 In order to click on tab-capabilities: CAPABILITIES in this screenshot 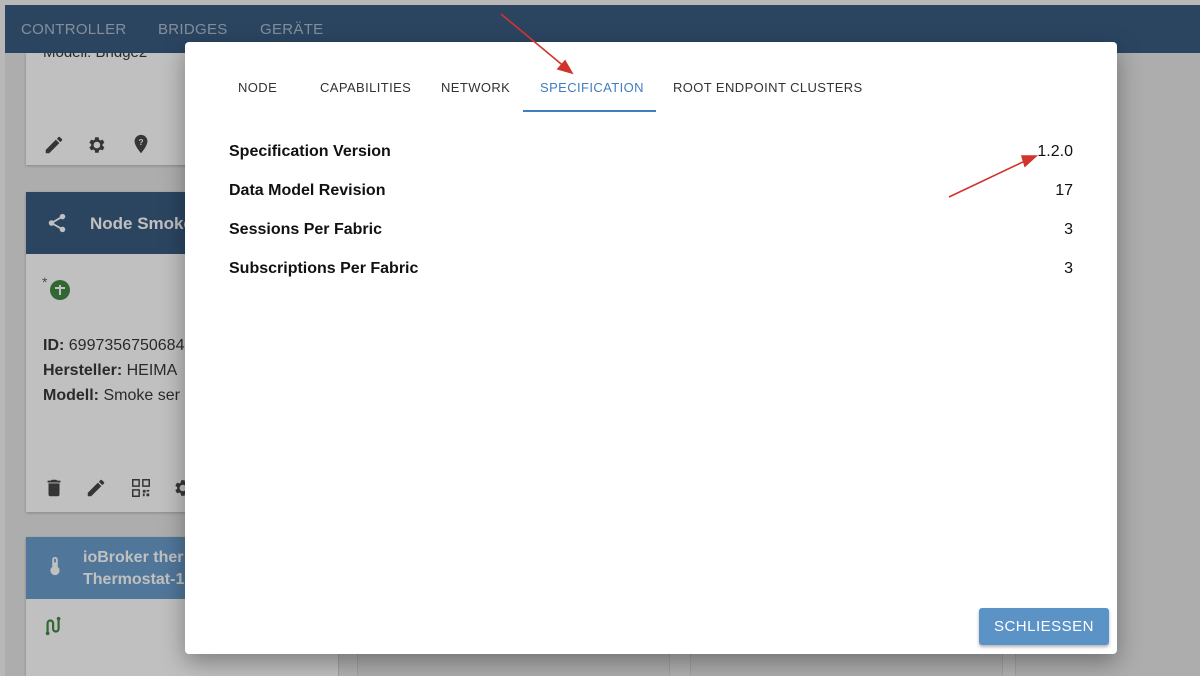, I will do `click(365, 87)`.